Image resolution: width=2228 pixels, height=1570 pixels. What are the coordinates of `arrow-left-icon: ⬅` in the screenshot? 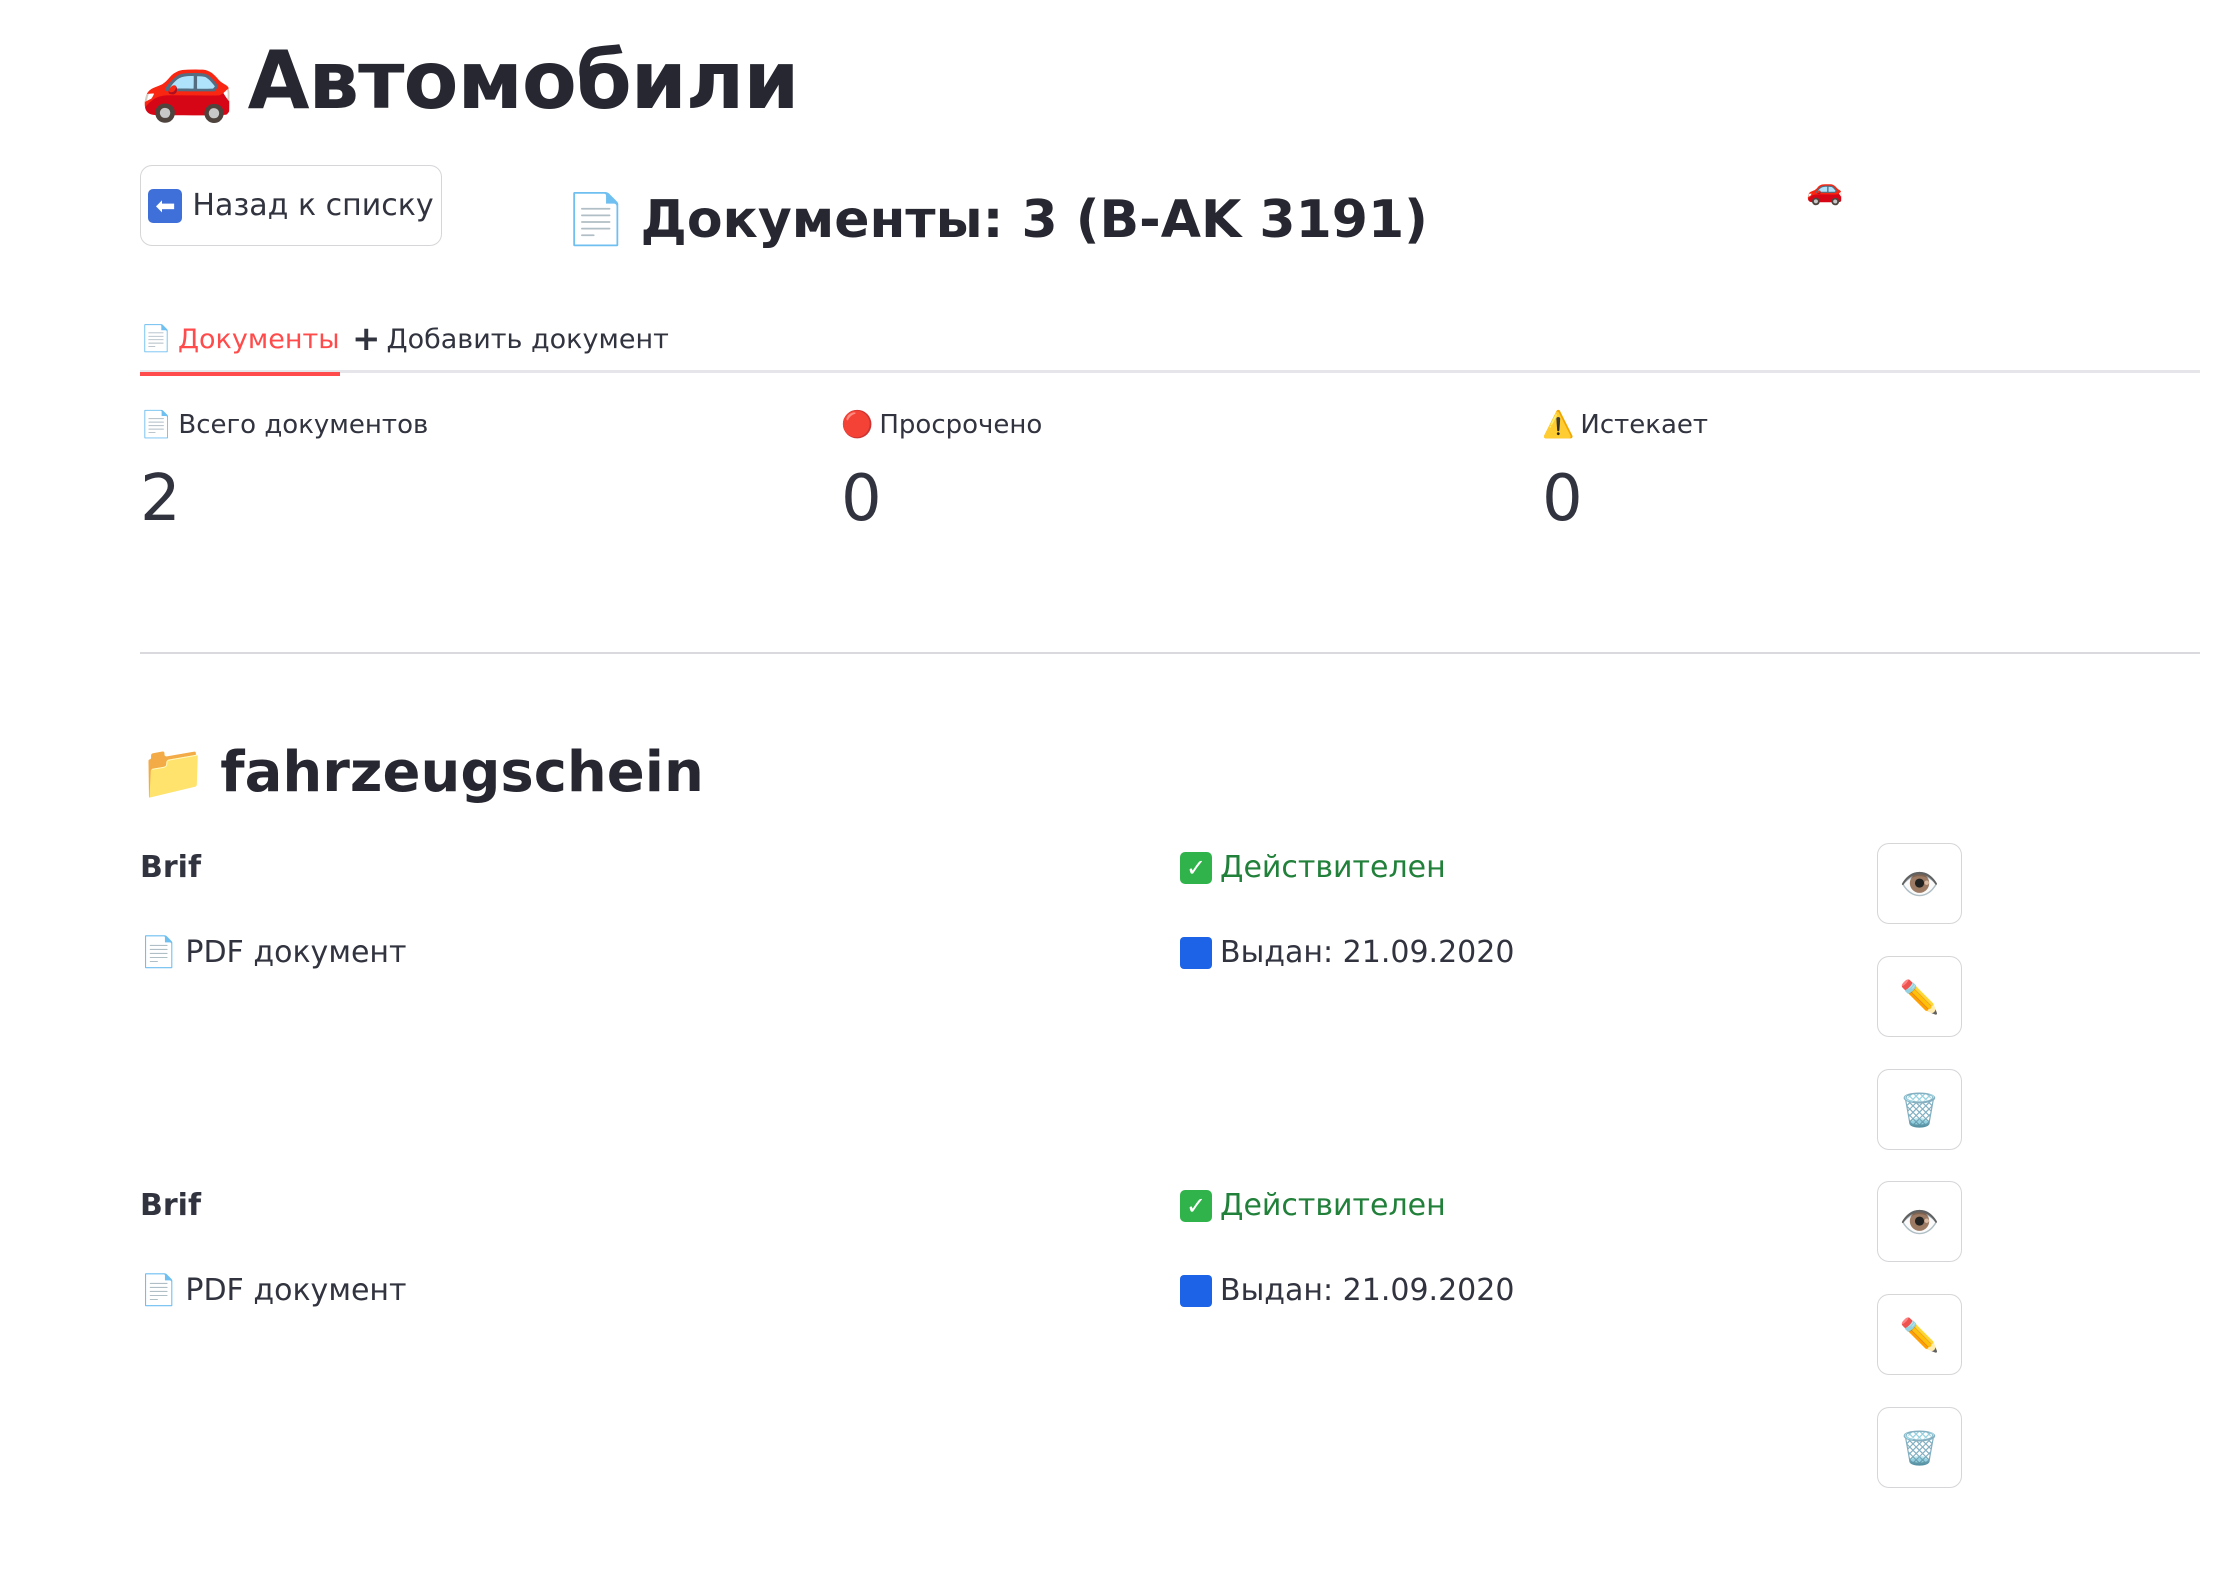 It's located at (165, 205).